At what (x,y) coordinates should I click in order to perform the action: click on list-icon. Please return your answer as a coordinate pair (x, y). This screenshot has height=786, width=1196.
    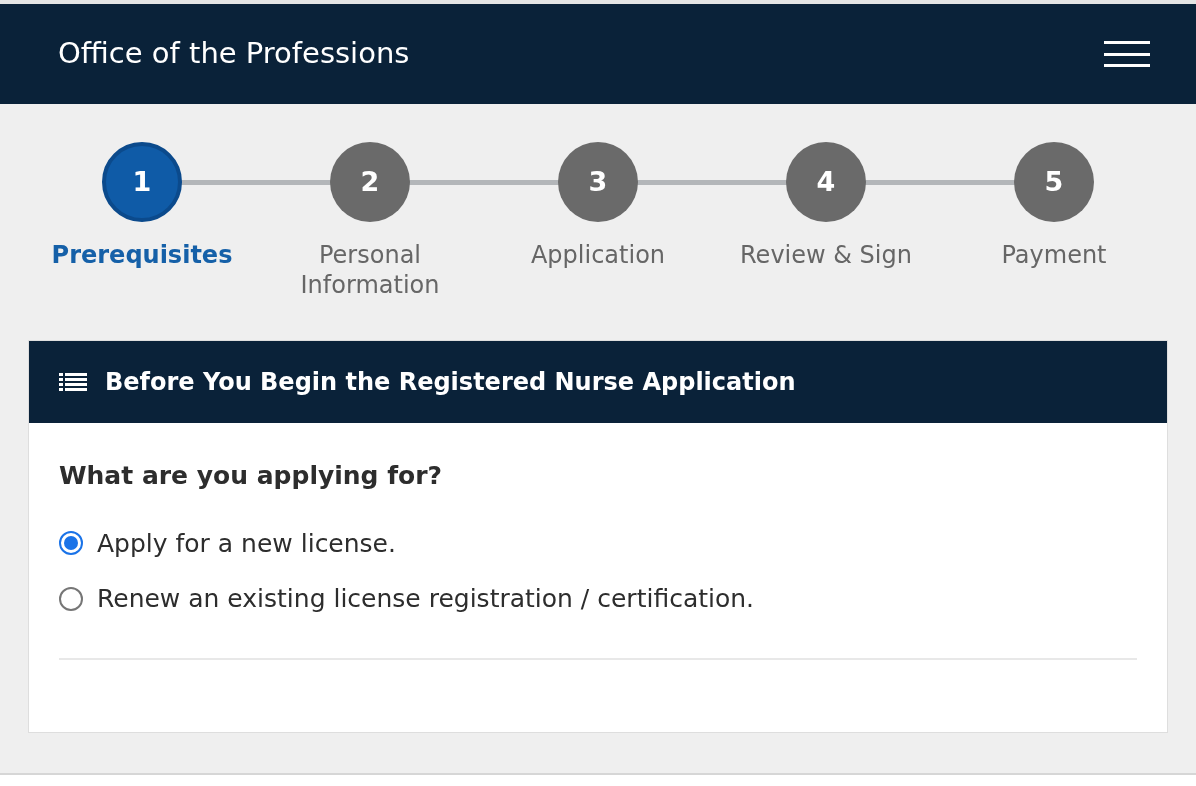
    Looking at the image, I should click on (73, 382).